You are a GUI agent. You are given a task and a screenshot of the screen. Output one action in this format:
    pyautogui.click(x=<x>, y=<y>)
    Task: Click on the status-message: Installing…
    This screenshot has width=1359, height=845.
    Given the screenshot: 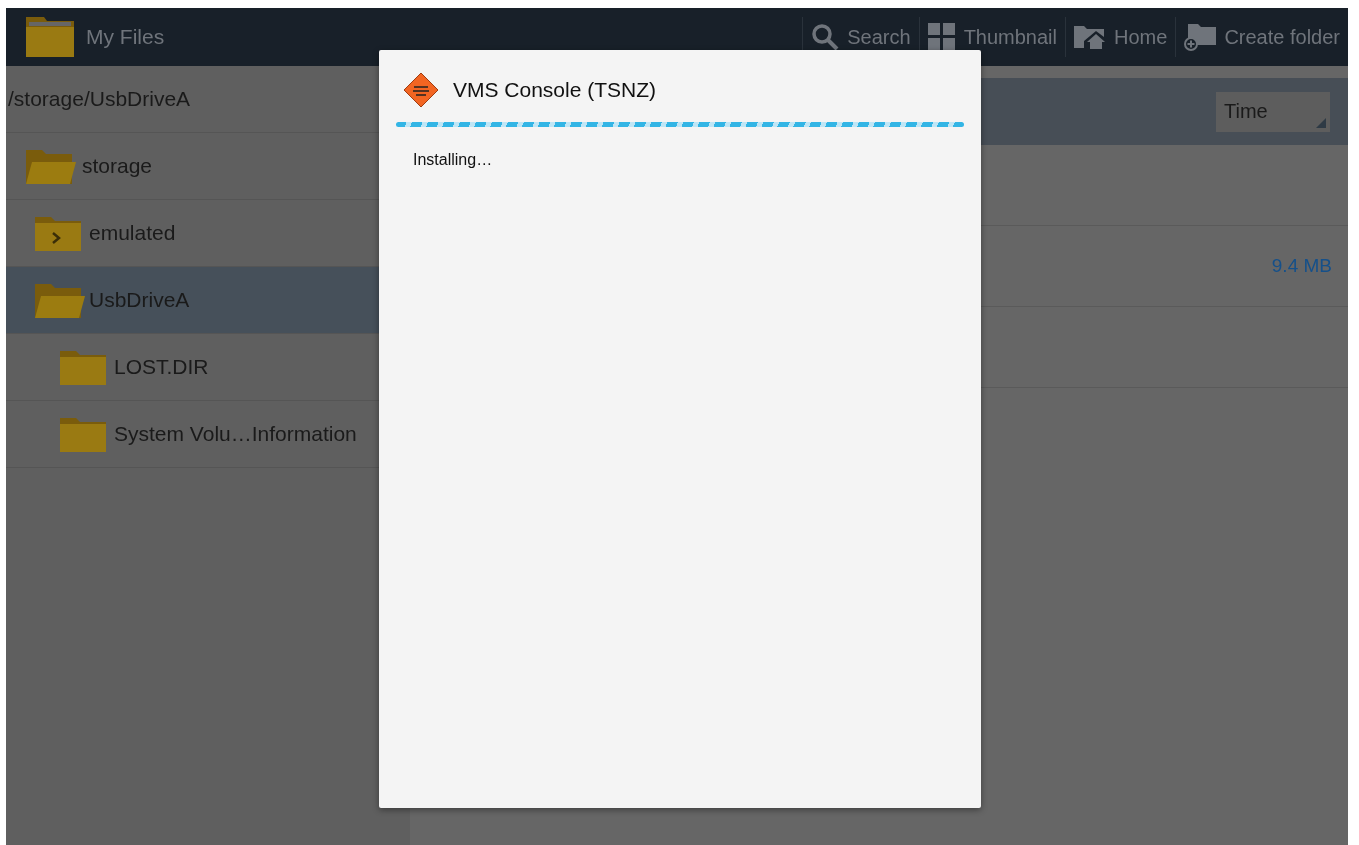 What is the action you would take?
    pyautogui.click(x=453, y=160)
    